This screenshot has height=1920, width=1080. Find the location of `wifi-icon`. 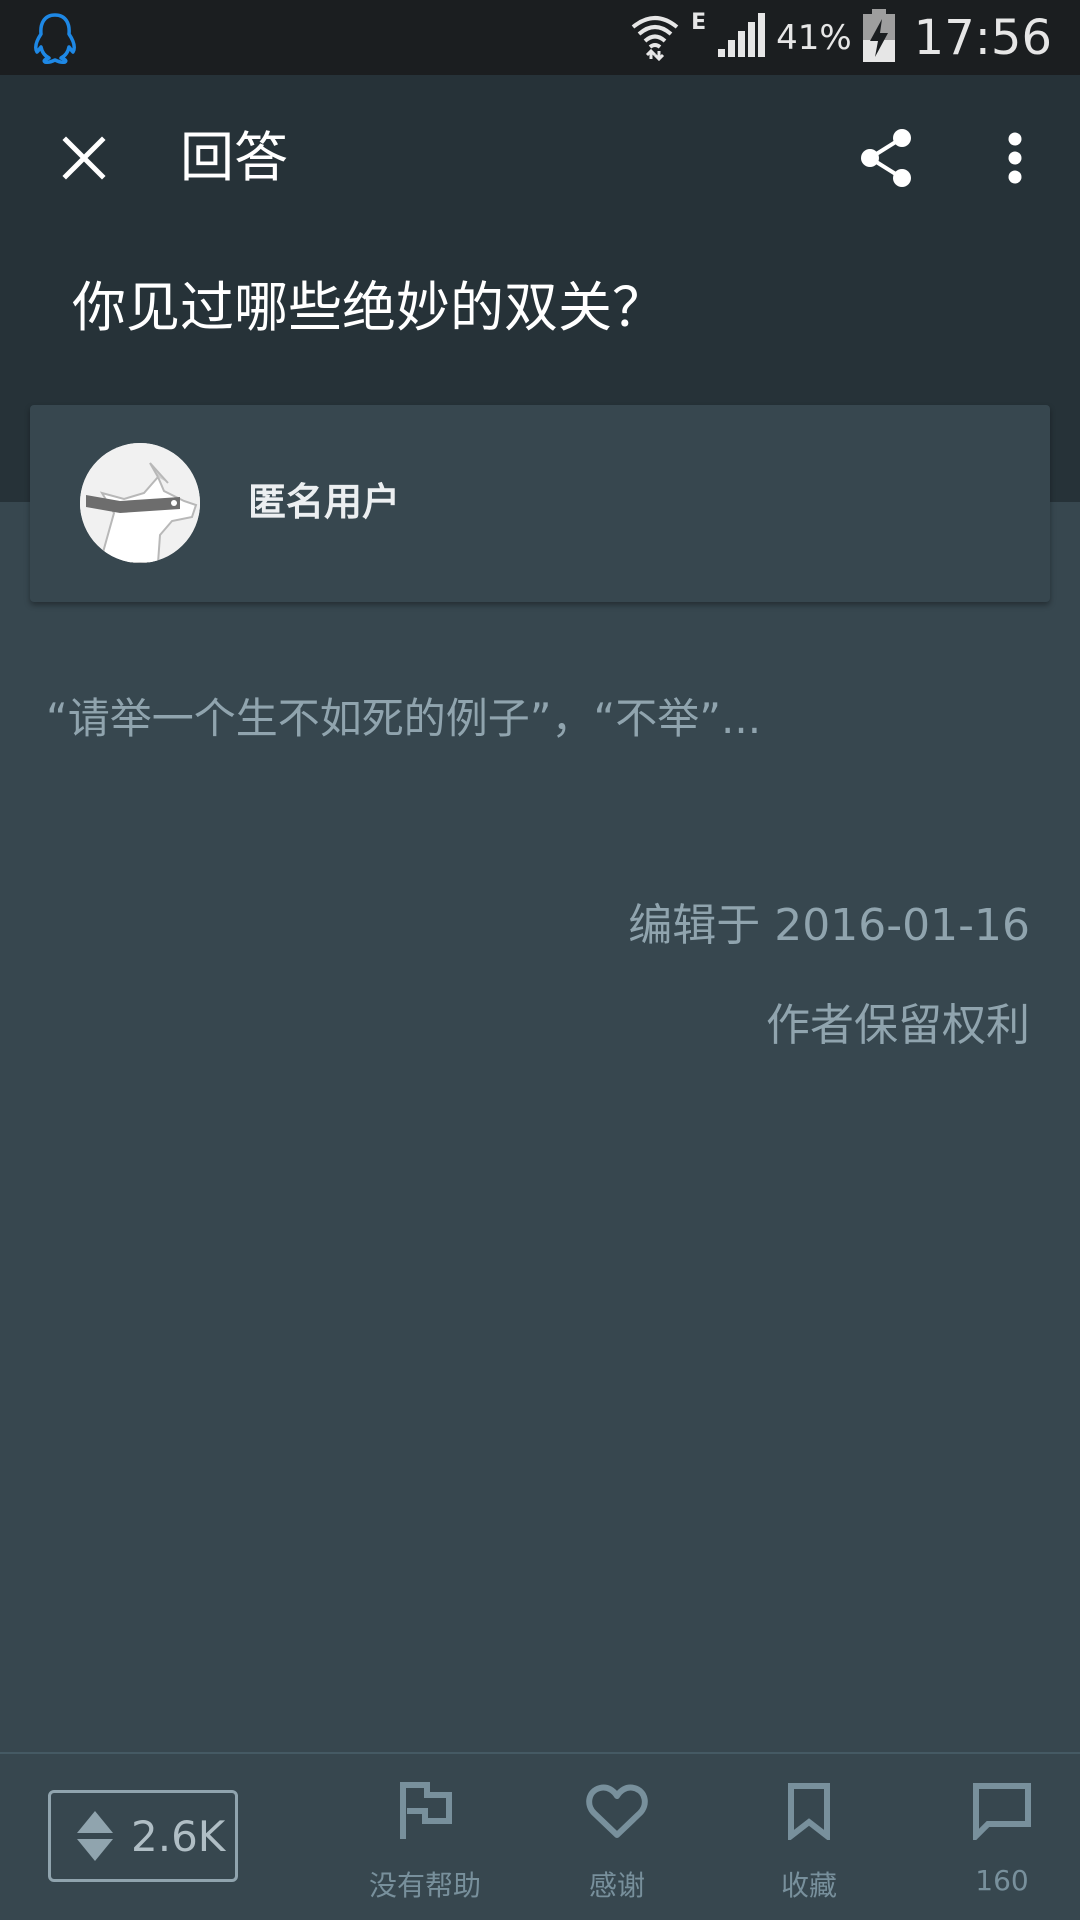

wifi-icon is located at coordinates (655, 38).